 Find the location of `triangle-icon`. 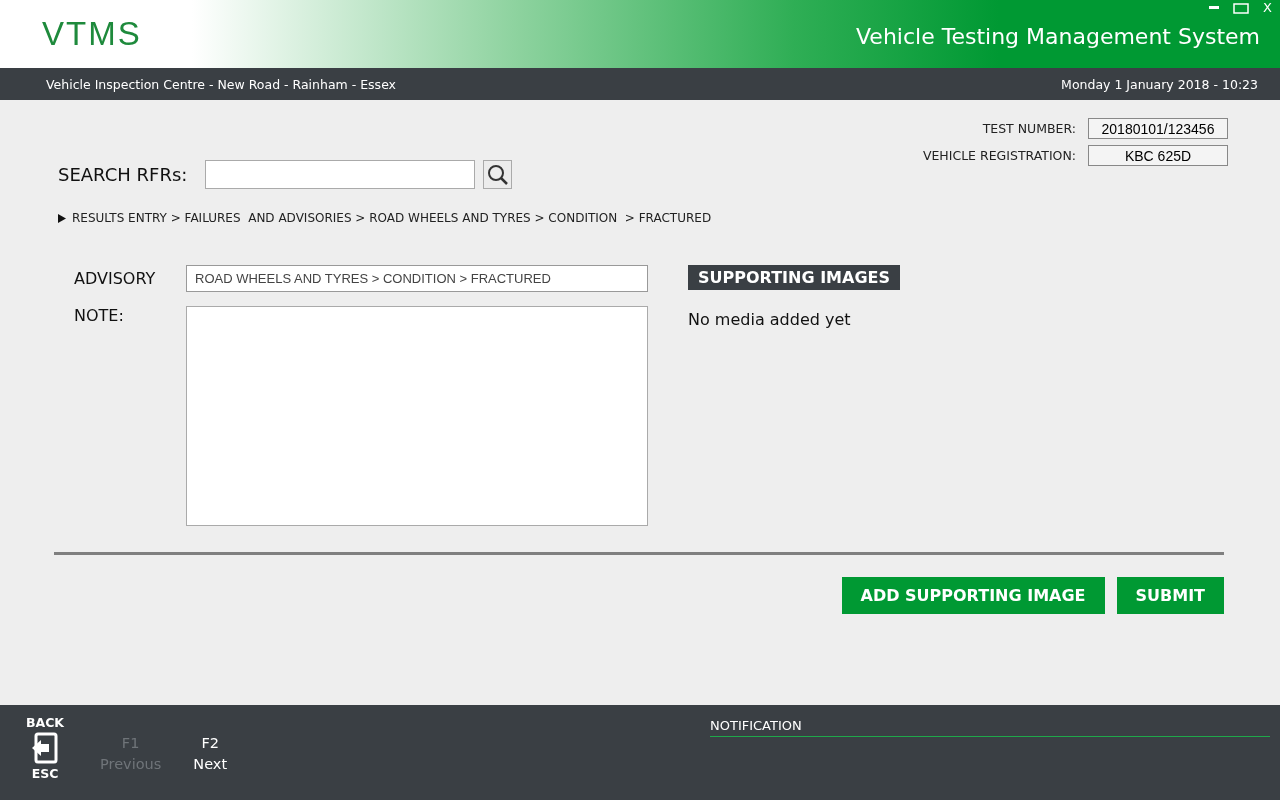

triangle-icon is located at coordinates (62, 218).